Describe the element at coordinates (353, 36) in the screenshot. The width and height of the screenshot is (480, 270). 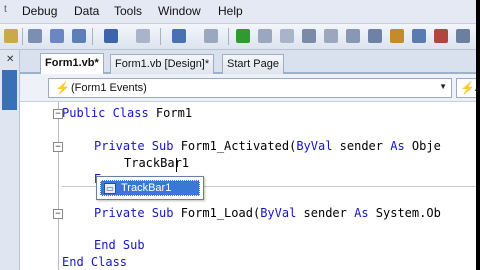
I see `uncomment-icon` at that location.